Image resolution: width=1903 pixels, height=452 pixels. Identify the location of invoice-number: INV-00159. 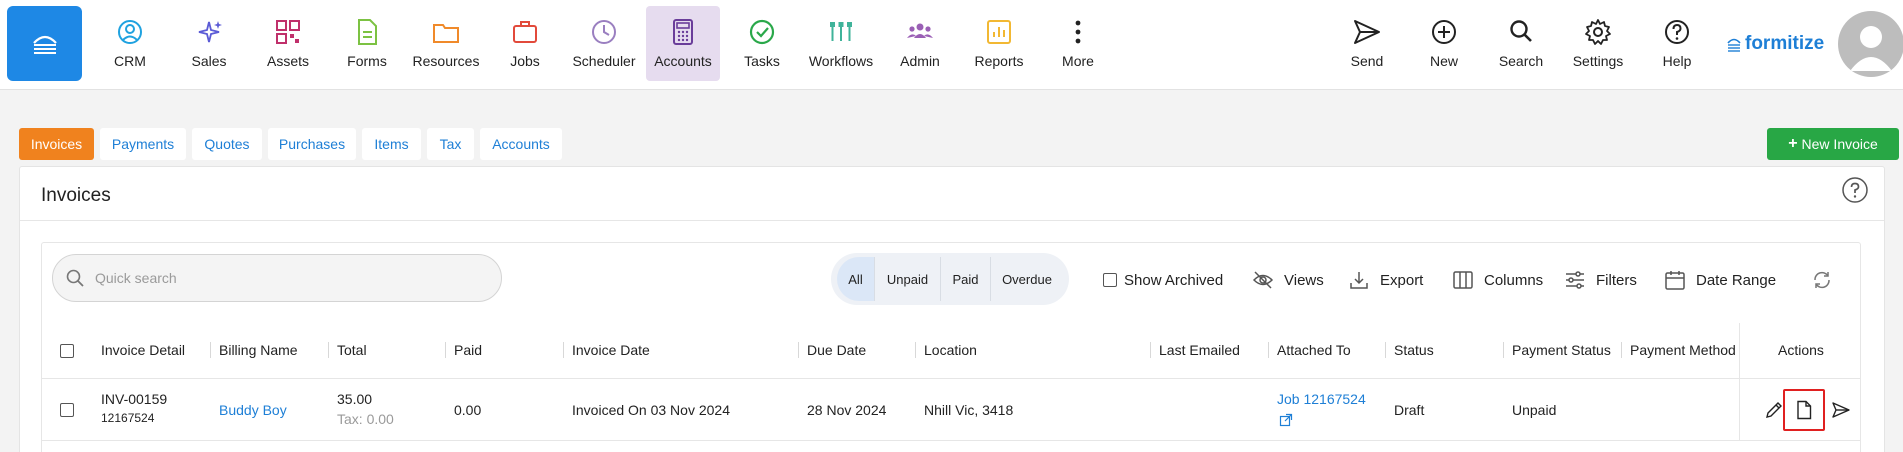
(134, 399).